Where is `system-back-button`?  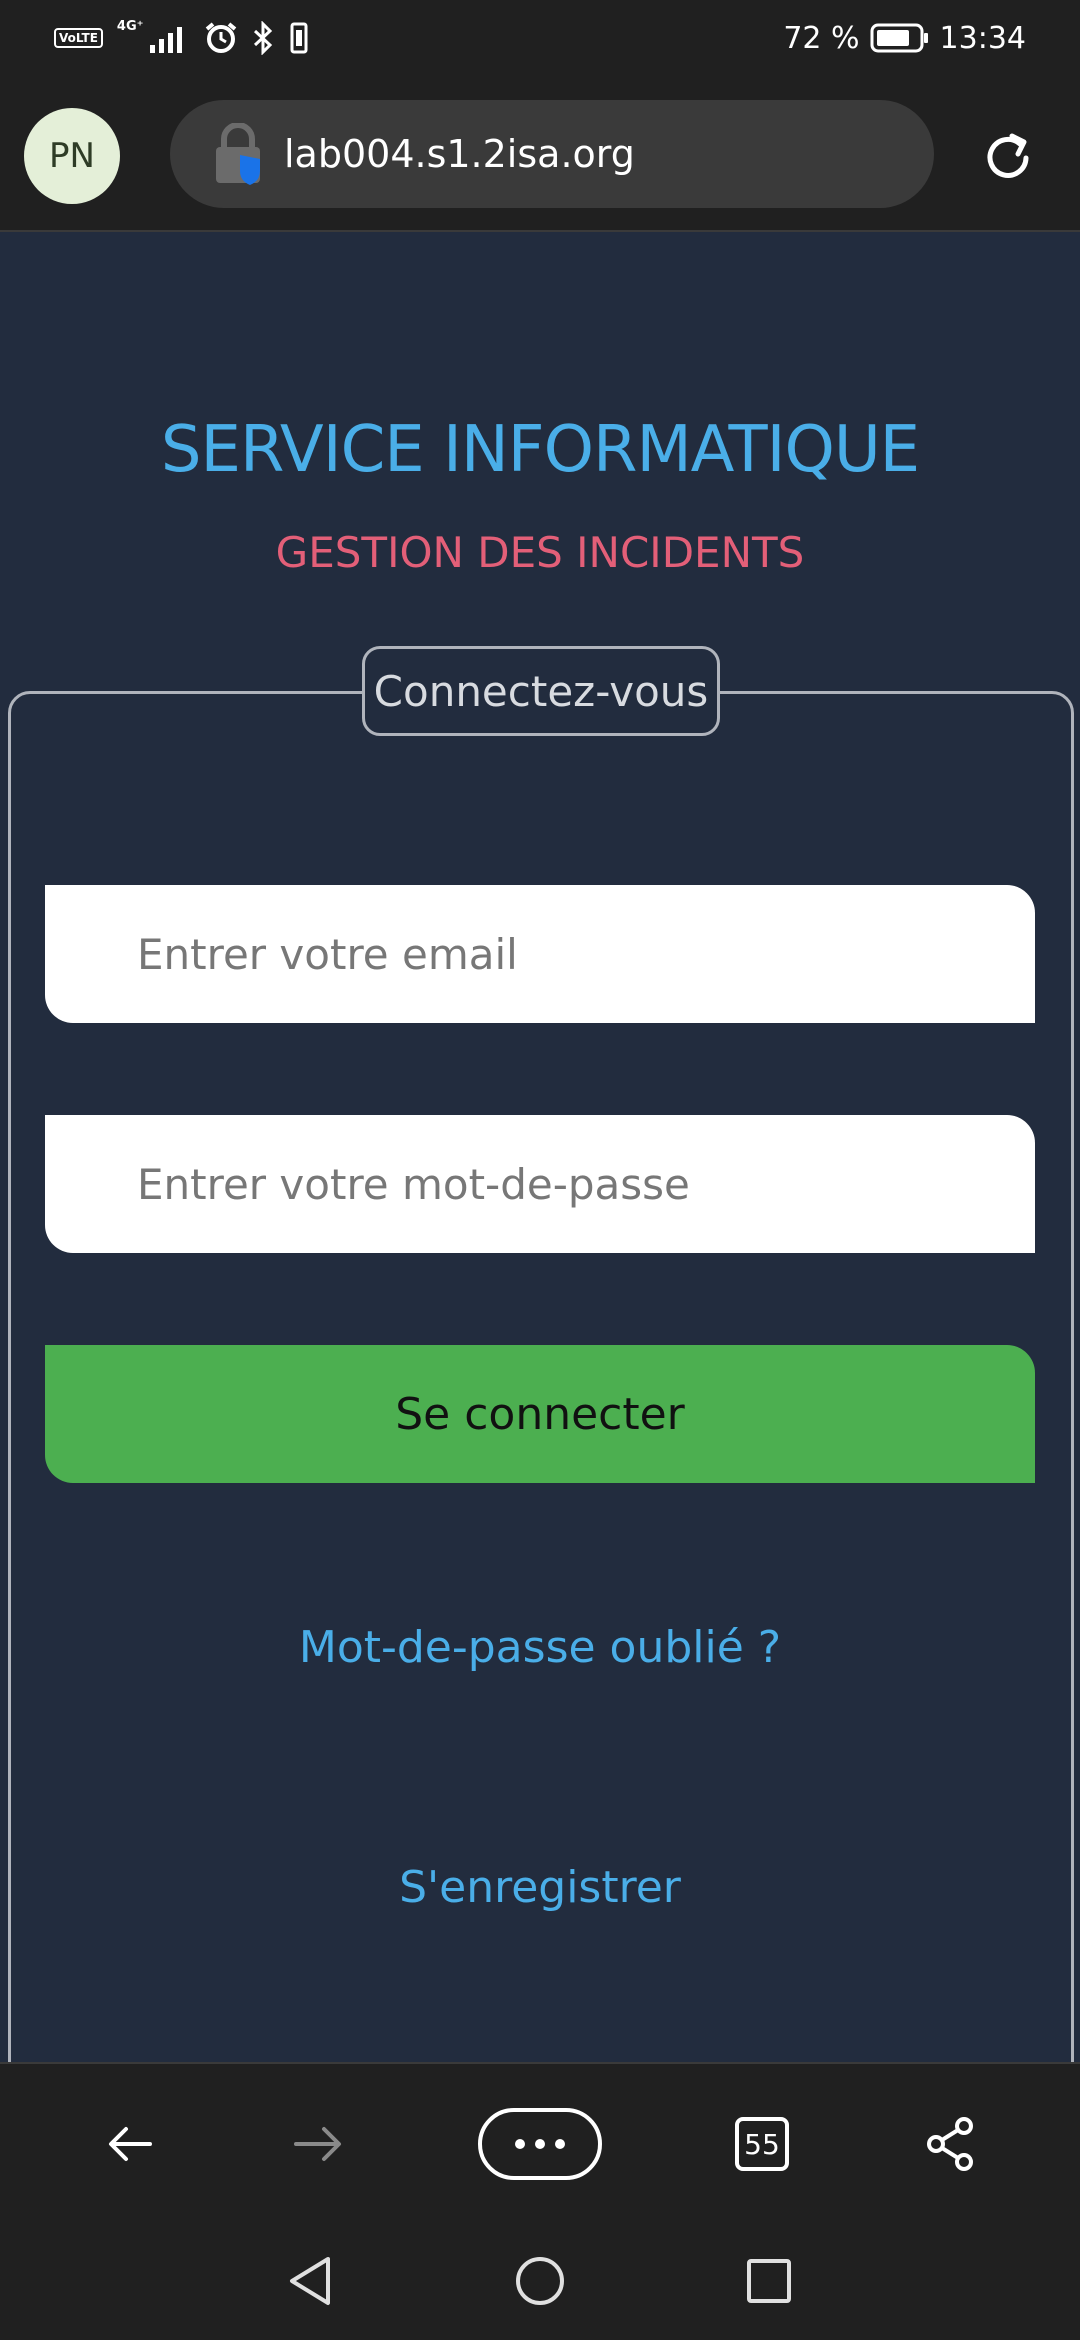
system-back-button is located at coordinates (309, 2281).